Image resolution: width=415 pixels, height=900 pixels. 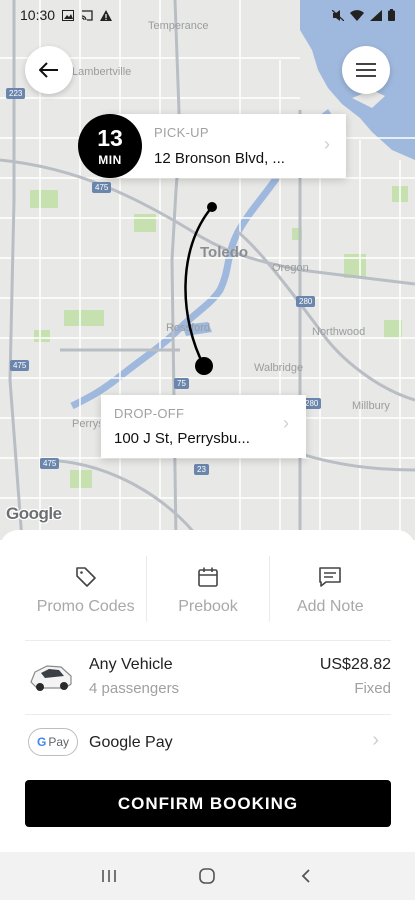 What do you see at coordinates (330, 589) in the screenshot?
I see `add-note-button: Add Note` at bounding box center [330, 589].